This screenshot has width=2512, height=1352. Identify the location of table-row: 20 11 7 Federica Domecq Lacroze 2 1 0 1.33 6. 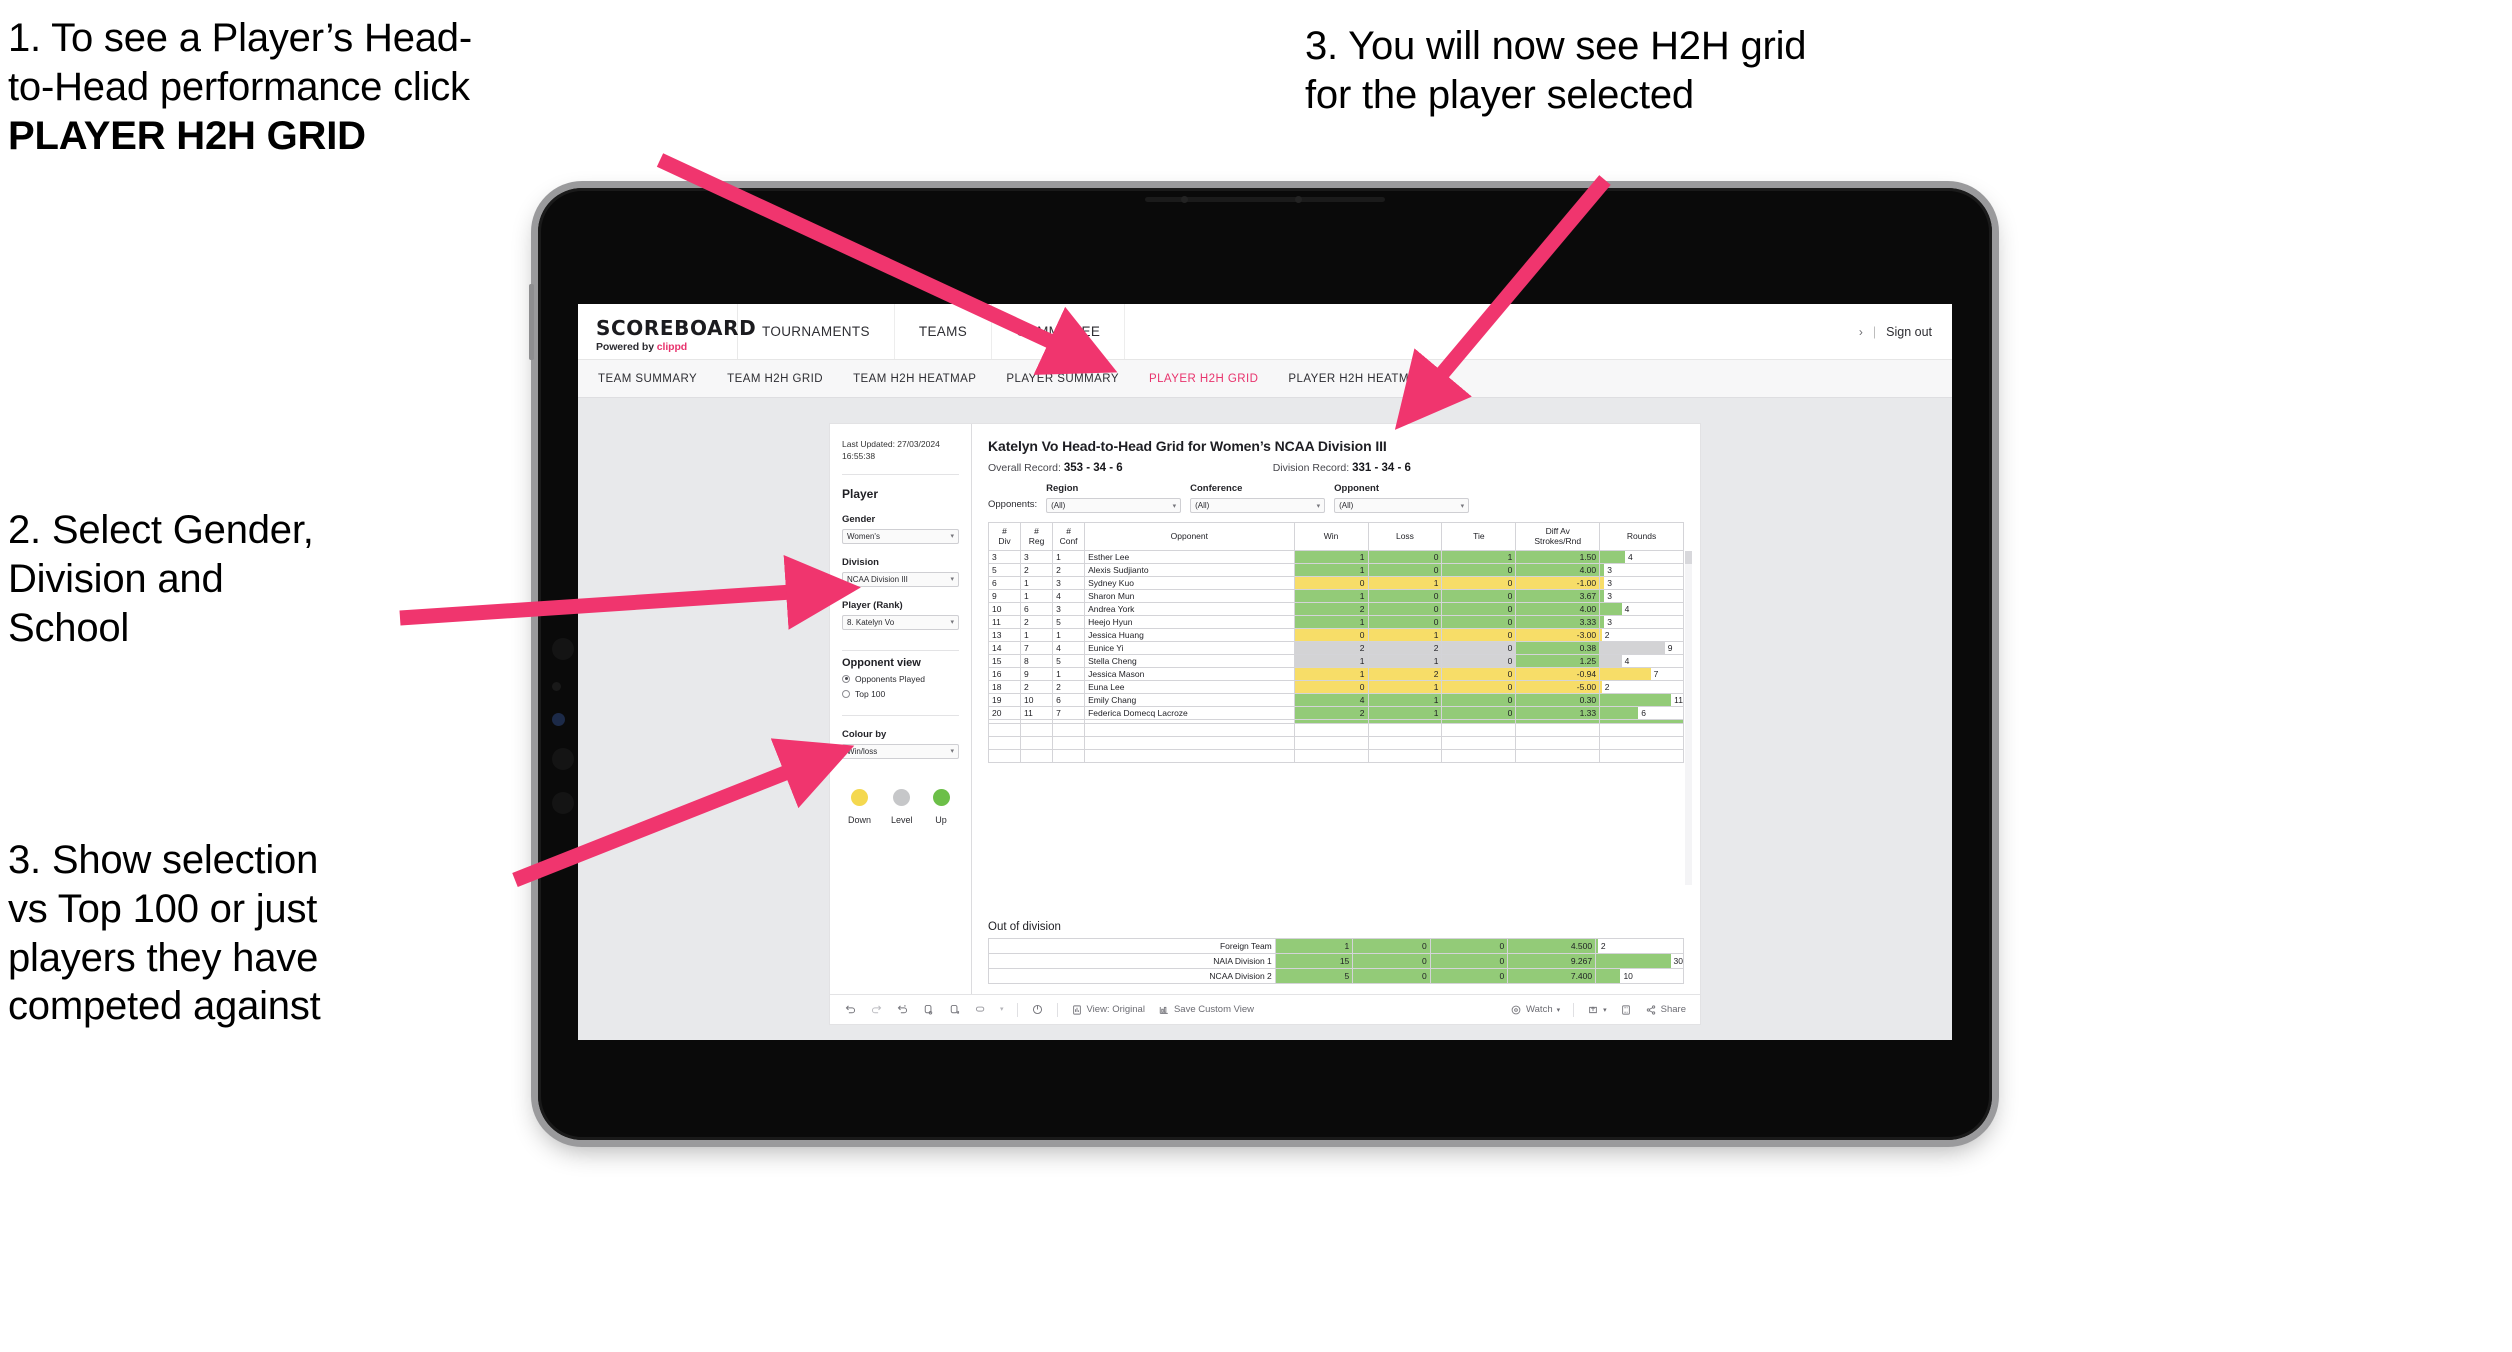
(1335, 713).